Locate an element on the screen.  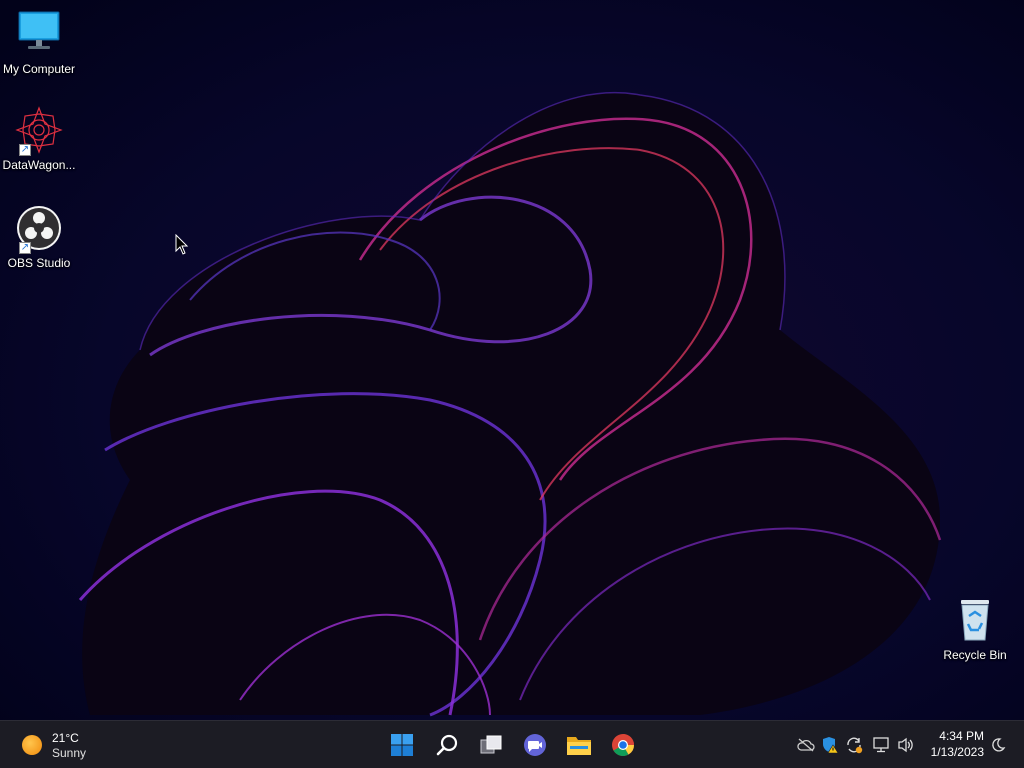
weather-widget: 21°C Sunny is located at coordinates (58, 745).